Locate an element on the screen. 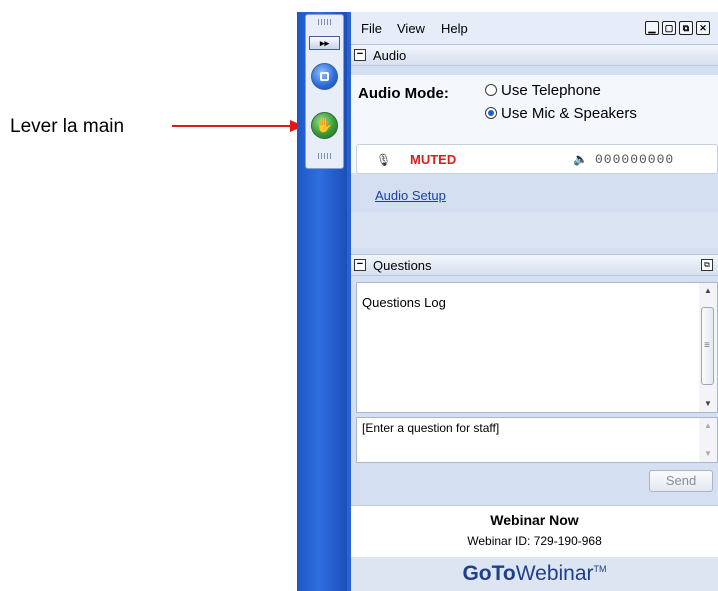 Image resolution: width=718 pixels, height=591 pixels. minimize-button: ▁ is located at coordinates (652, 28).